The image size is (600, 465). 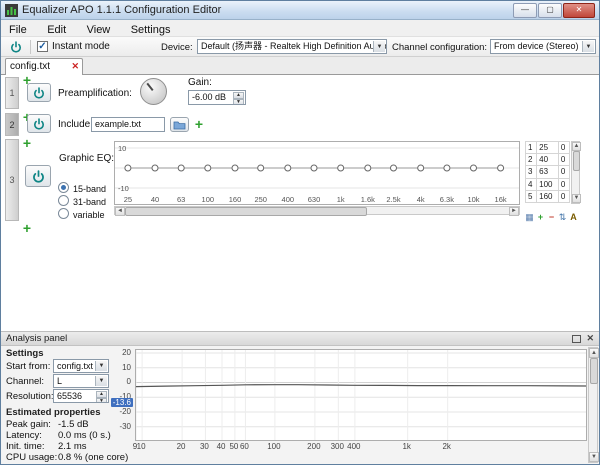 I want to click on append-row-button: +, so click(x=27, y=228).